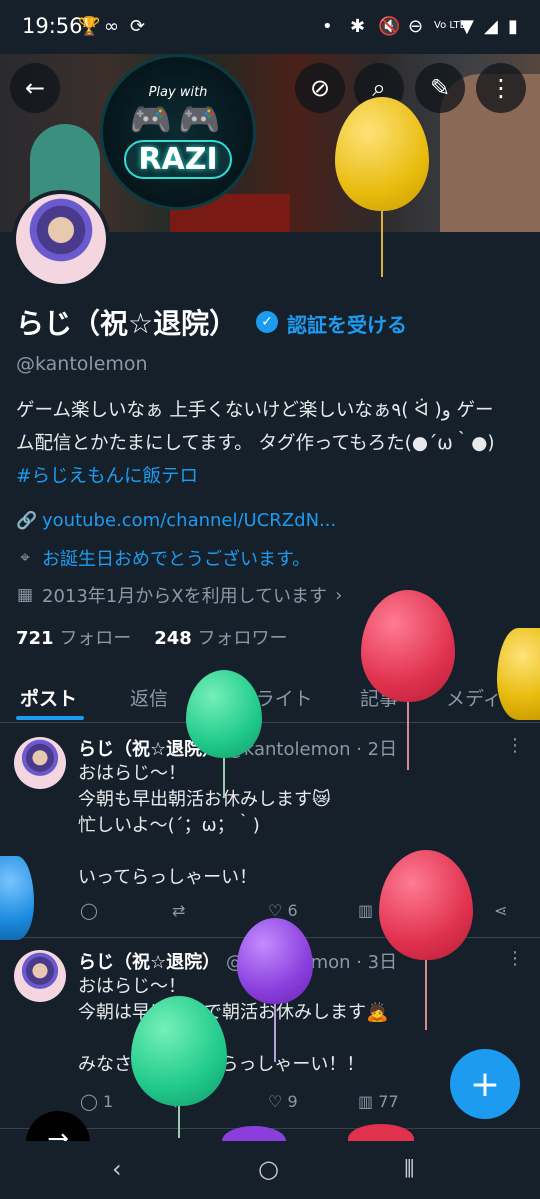 The height and width of the screenshot is (1199, 540). I want to click on razi-logo: Play with 🎮🎮 RAZI, so click(178, 132).